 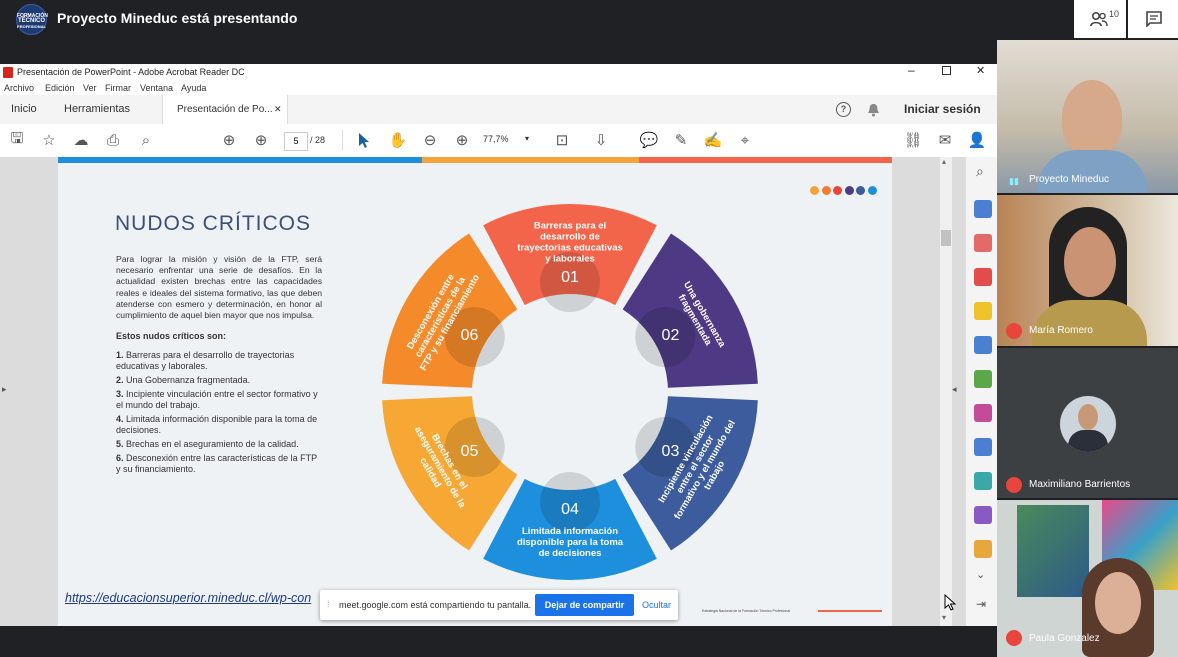 What do you see at coordinates (681, 140) in the screenshot?
I see `highlight-pen-icon: ✎` at bounding box center [681, 140].